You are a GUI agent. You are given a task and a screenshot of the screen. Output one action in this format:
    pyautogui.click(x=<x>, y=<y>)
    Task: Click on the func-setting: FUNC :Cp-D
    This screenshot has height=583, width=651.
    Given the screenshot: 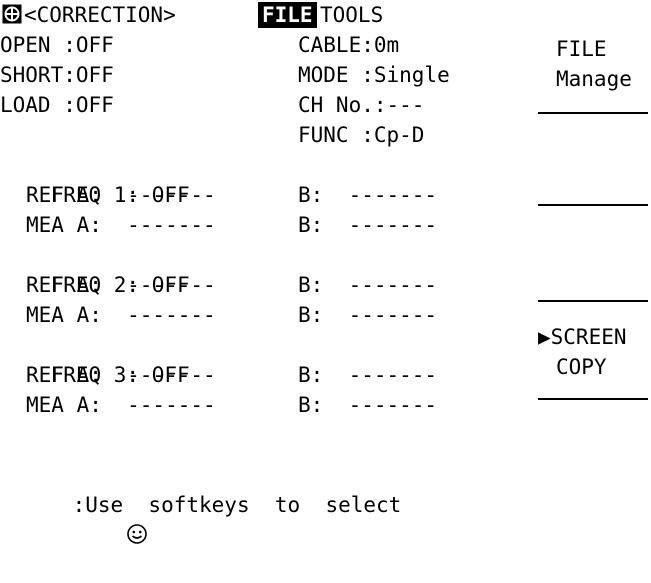 What is the action you would take?
    pyautogui.click(x=361, y=135)
    